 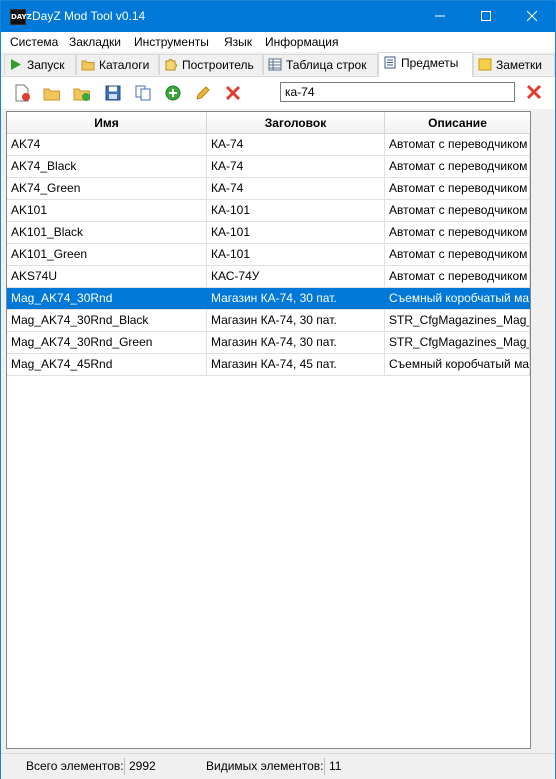 I want to click on tab-string-table: Таблица строк, so click(x=320, y=64).